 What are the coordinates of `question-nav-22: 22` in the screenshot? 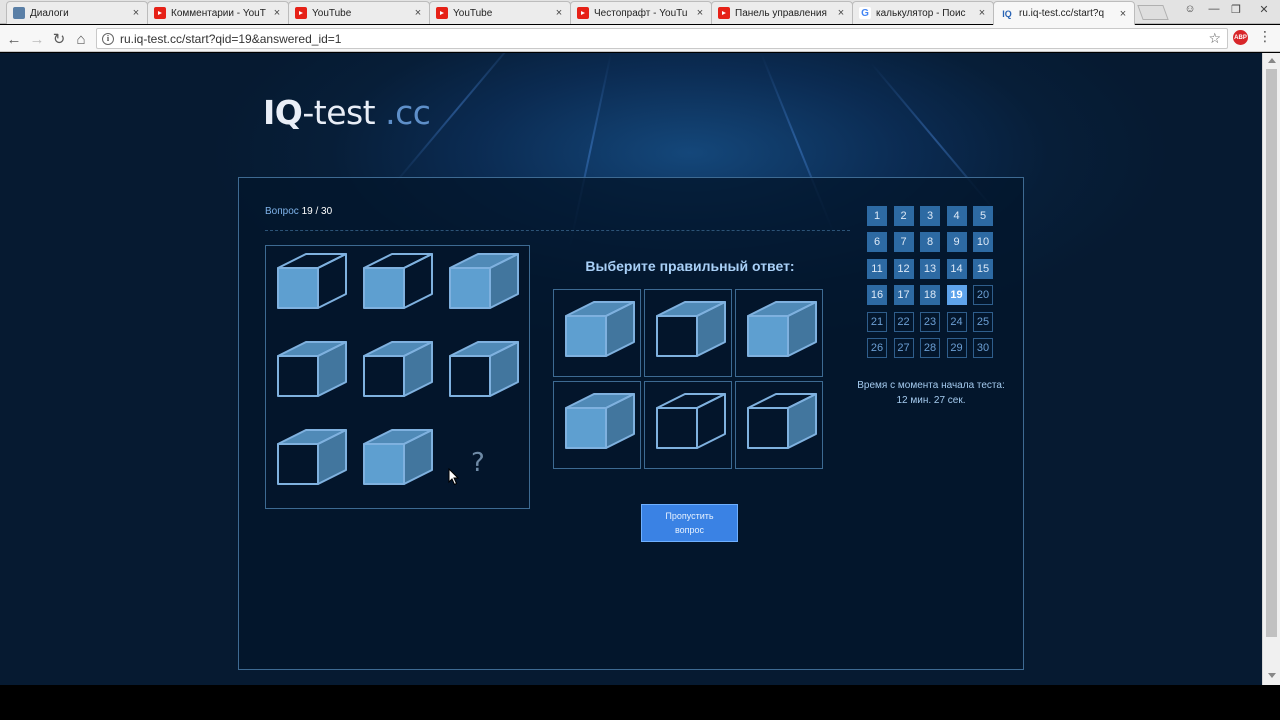 It's located at (903, 321).